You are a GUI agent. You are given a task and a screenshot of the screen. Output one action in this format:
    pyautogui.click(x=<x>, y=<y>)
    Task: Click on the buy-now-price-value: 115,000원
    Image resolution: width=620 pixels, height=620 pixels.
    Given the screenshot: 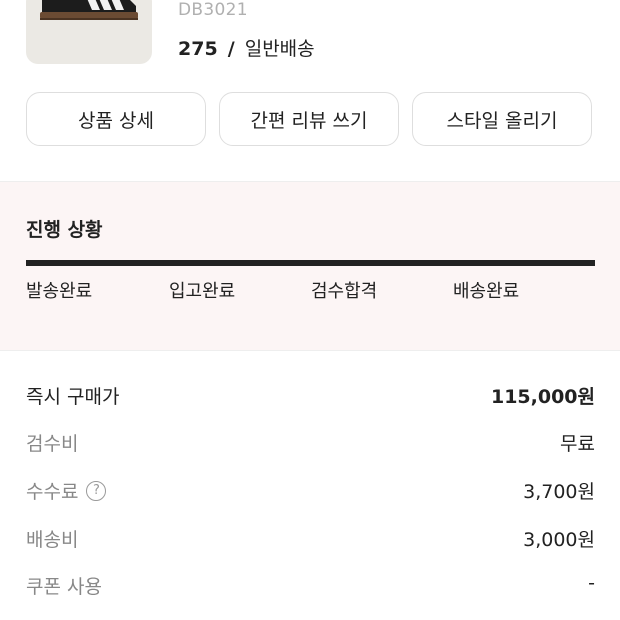 What is the action you would take?
    pyautogui.click(x=542, y=397)
    